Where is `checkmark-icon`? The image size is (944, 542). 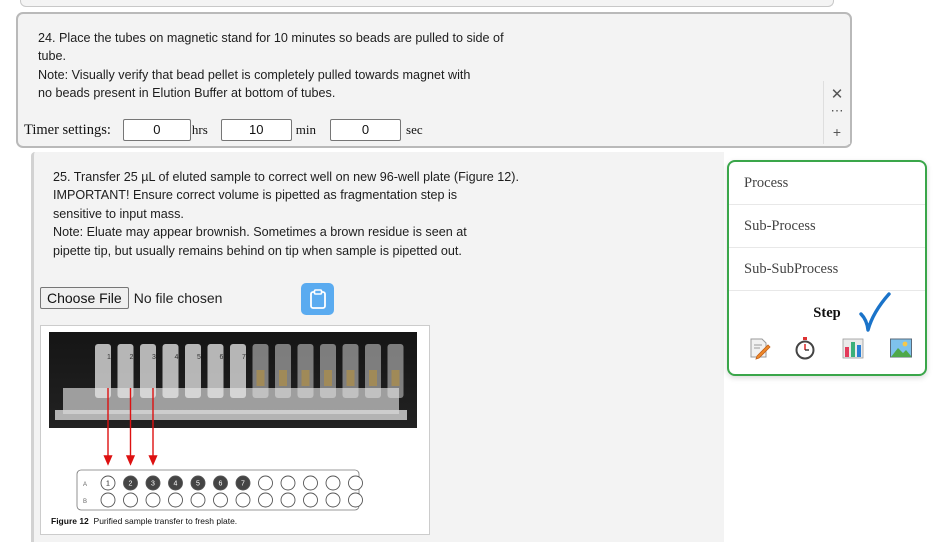 checkmark-icon is located at coordinates (875, 312).